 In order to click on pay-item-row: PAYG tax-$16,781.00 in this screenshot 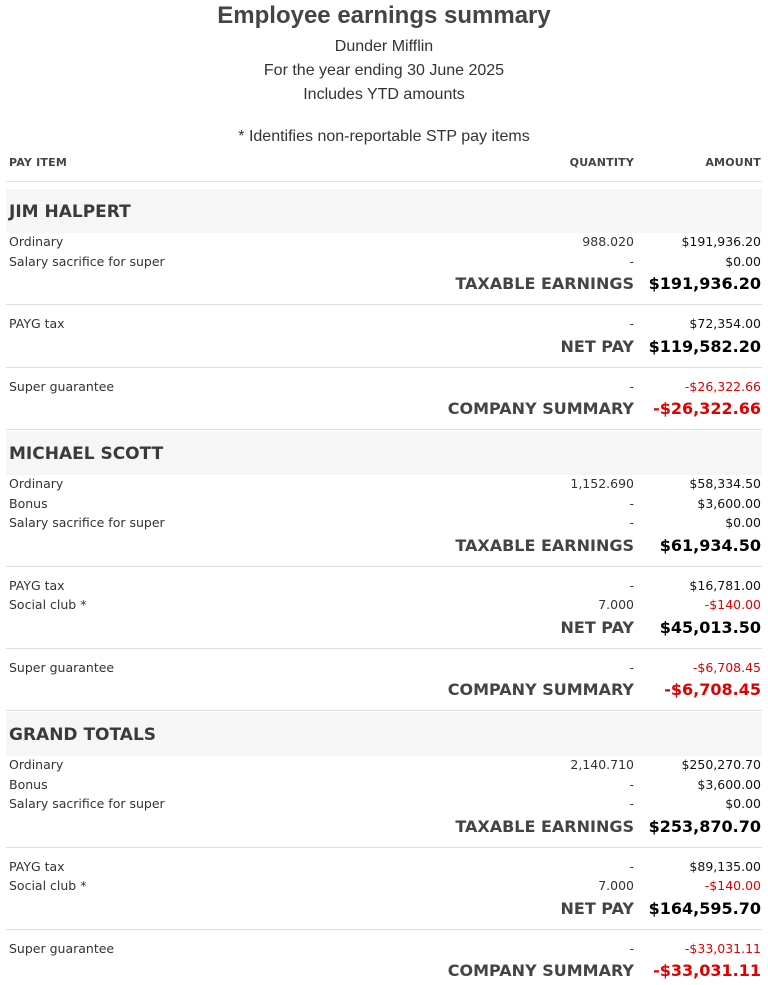, I will do `click(384, 587)`.